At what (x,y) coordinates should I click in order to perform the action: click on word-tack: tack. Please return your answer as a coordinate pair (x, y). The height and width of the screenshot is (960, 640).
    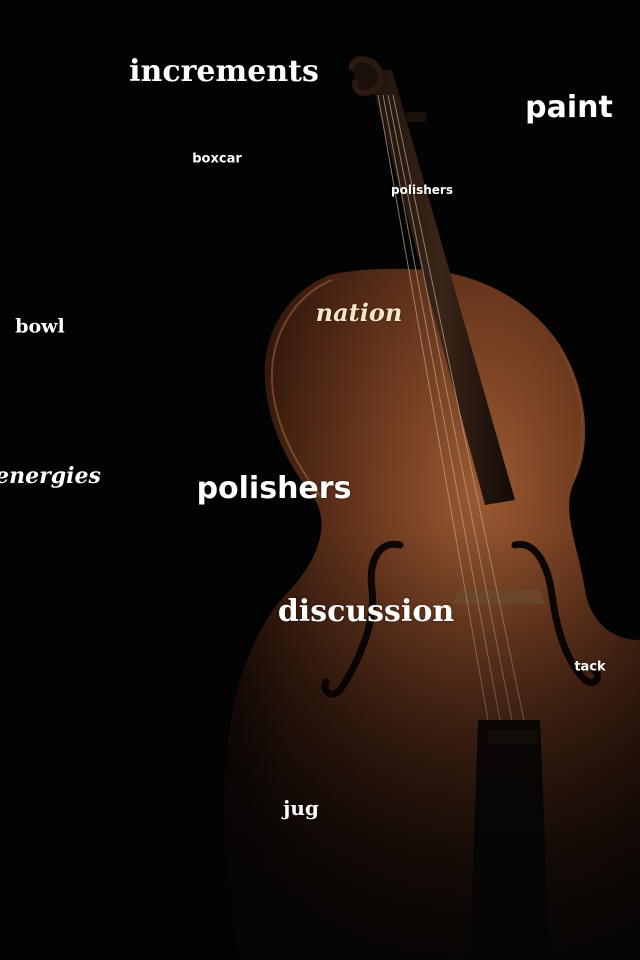
    Looking at the image, I should click on (590, 667).